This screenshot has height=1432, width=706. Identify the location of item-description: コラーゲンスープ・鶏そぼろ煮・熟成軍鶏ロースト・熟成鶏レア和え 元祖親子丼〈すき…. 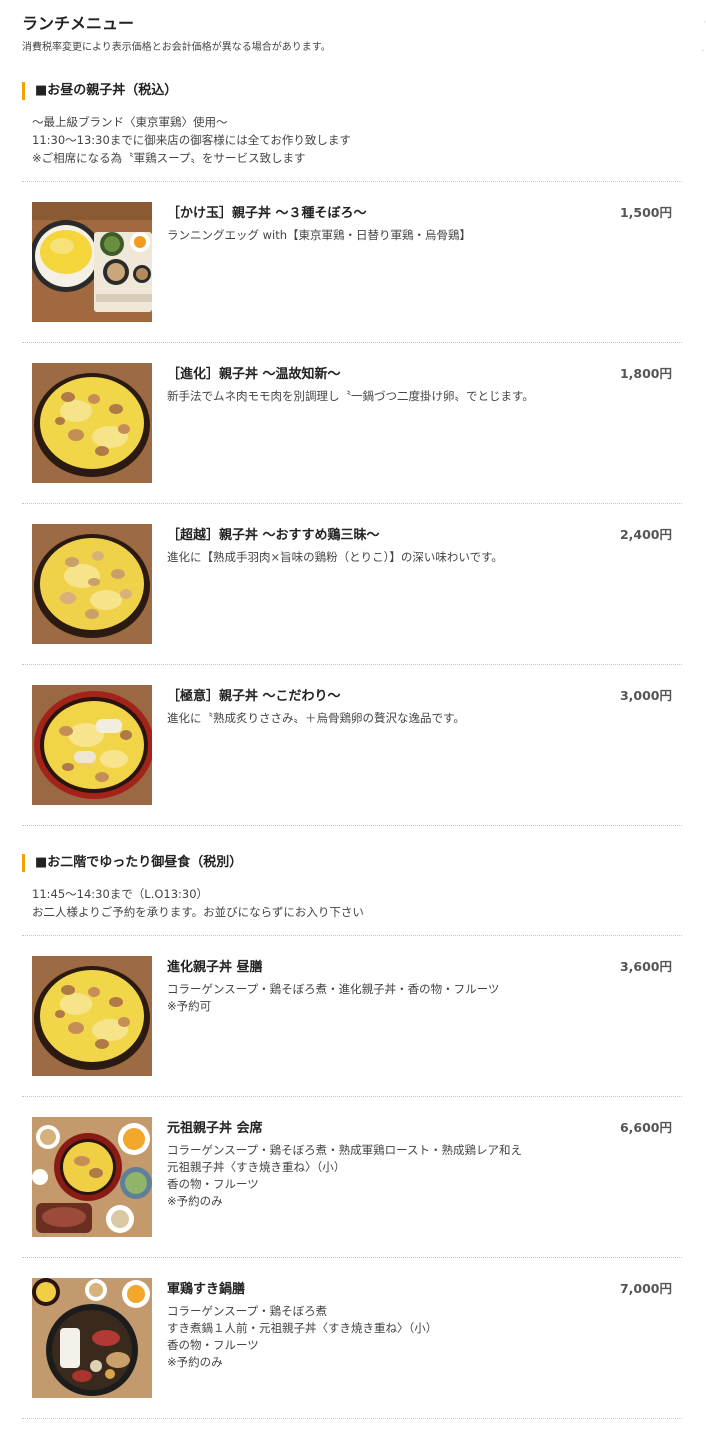
(377, 1176).